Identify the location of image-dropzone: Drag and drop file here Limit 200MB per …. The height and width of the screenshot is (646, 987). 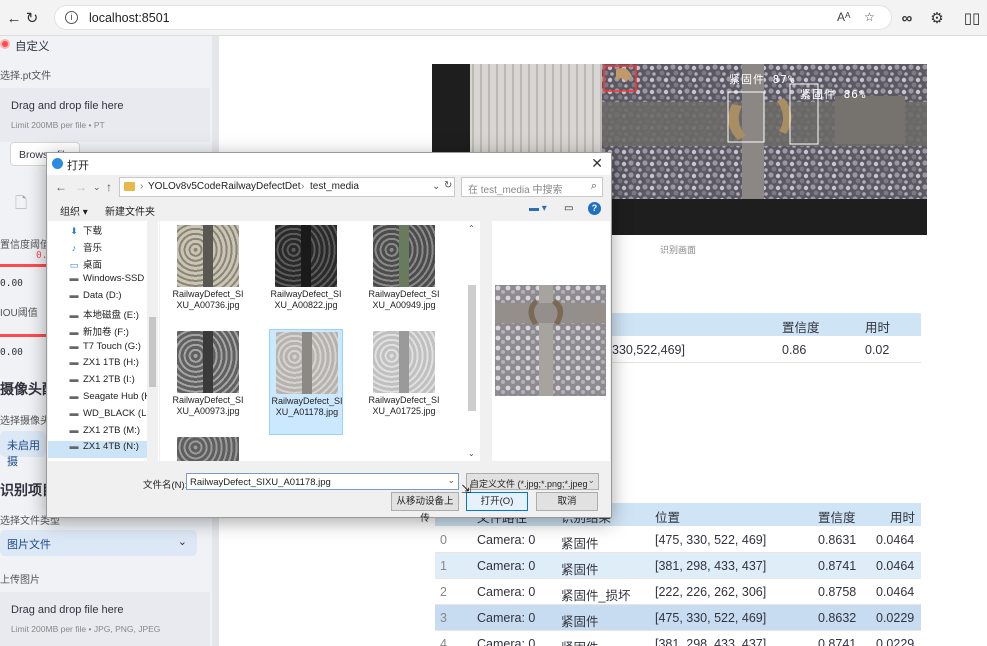
(105, 619).